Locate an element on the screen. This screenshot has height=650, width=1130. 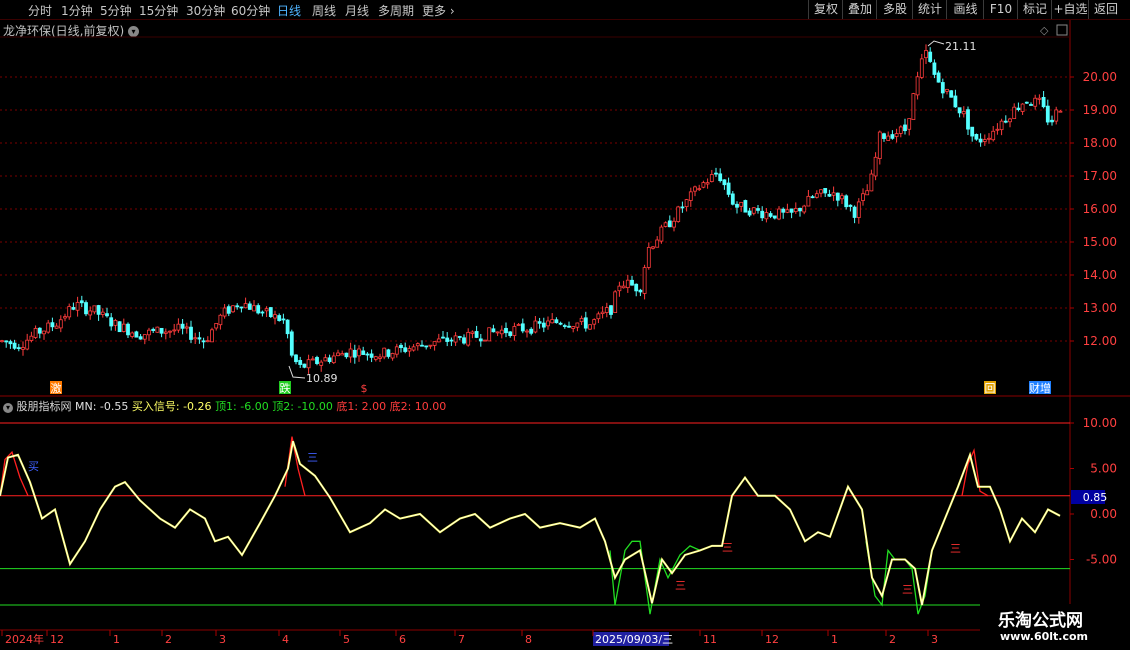
tab-2: 5分钟 is located at coordinates (116, 10).